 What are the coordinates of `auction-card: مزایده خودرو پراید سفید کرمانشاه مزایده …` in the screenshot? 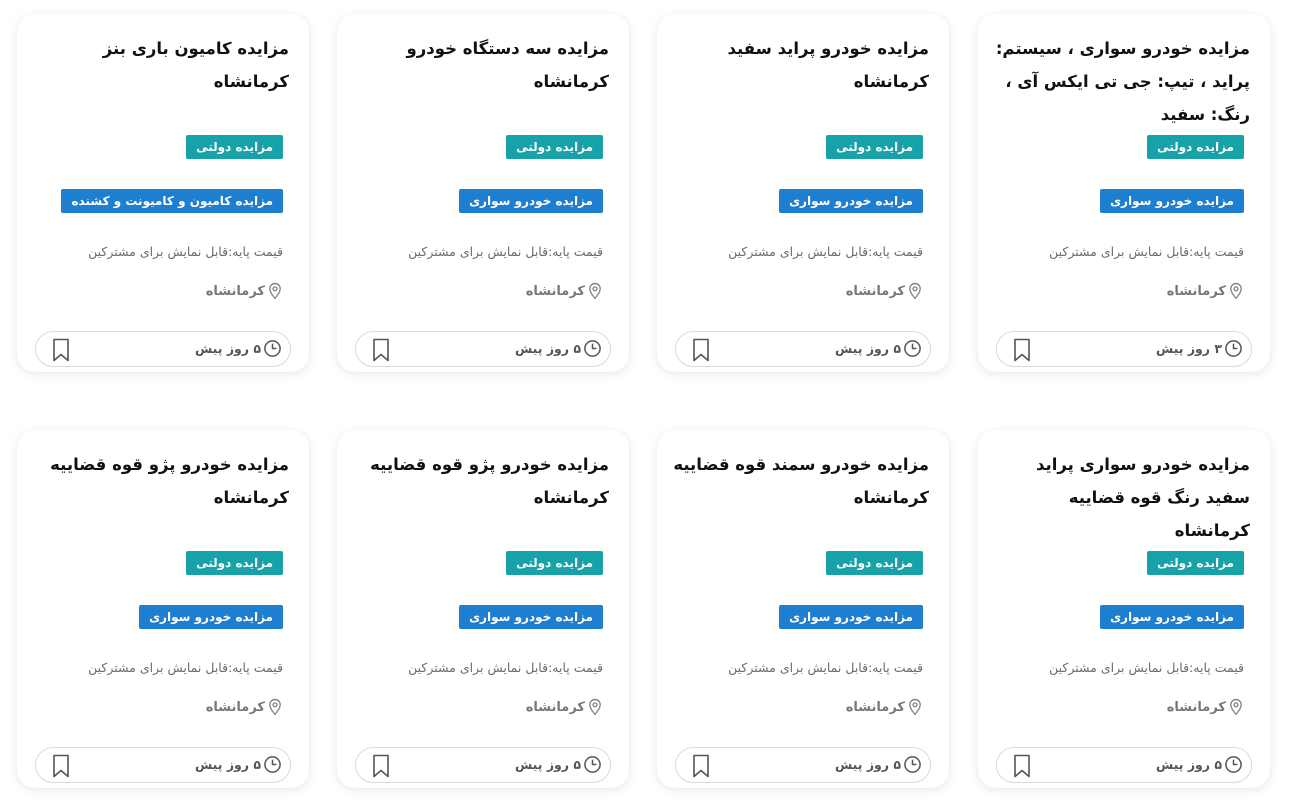 It's located at (803, 193).